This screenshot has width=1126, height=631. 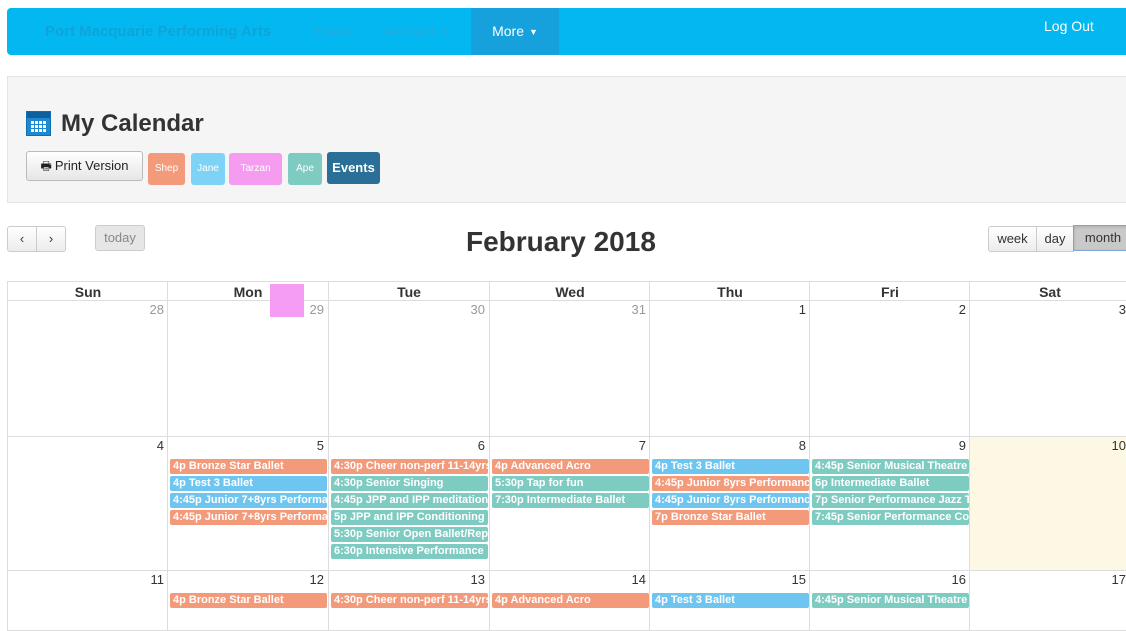 What do you see at coordinates (729, 369) in the screenshot?
I see `day-cell: 1` at bounding box center [729, 369].